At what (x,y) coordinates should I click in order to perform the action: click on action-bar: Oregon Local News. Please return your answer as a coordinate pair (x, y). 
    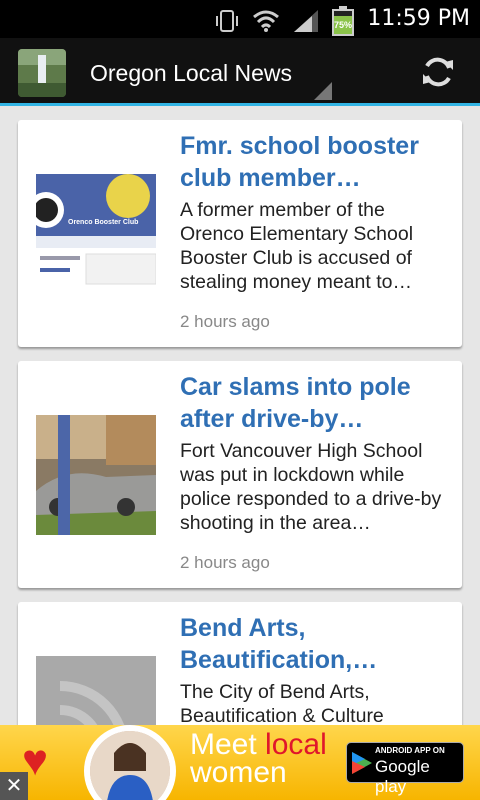
    Looking at the image, I should click on (240, 72).